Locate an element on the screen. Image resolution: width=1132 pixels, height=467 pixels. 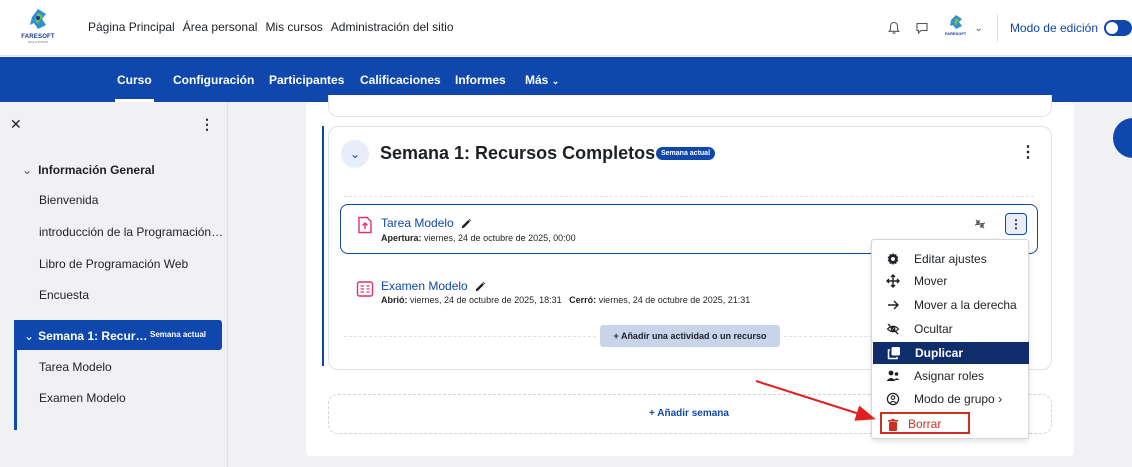
activity-link: Examen Modelo is located at coordinates (433, 286).